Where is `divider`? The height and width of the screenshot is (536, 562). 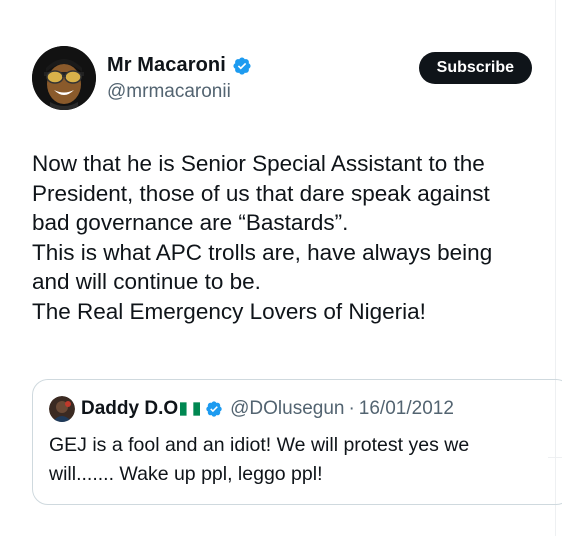
divider is located at coordinates (555, 457).